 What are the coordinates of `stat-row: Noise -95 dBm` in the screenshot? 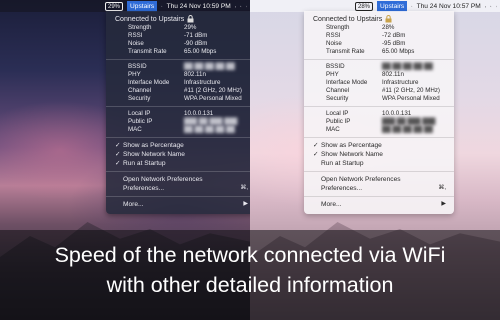 It's located at (366, 43).